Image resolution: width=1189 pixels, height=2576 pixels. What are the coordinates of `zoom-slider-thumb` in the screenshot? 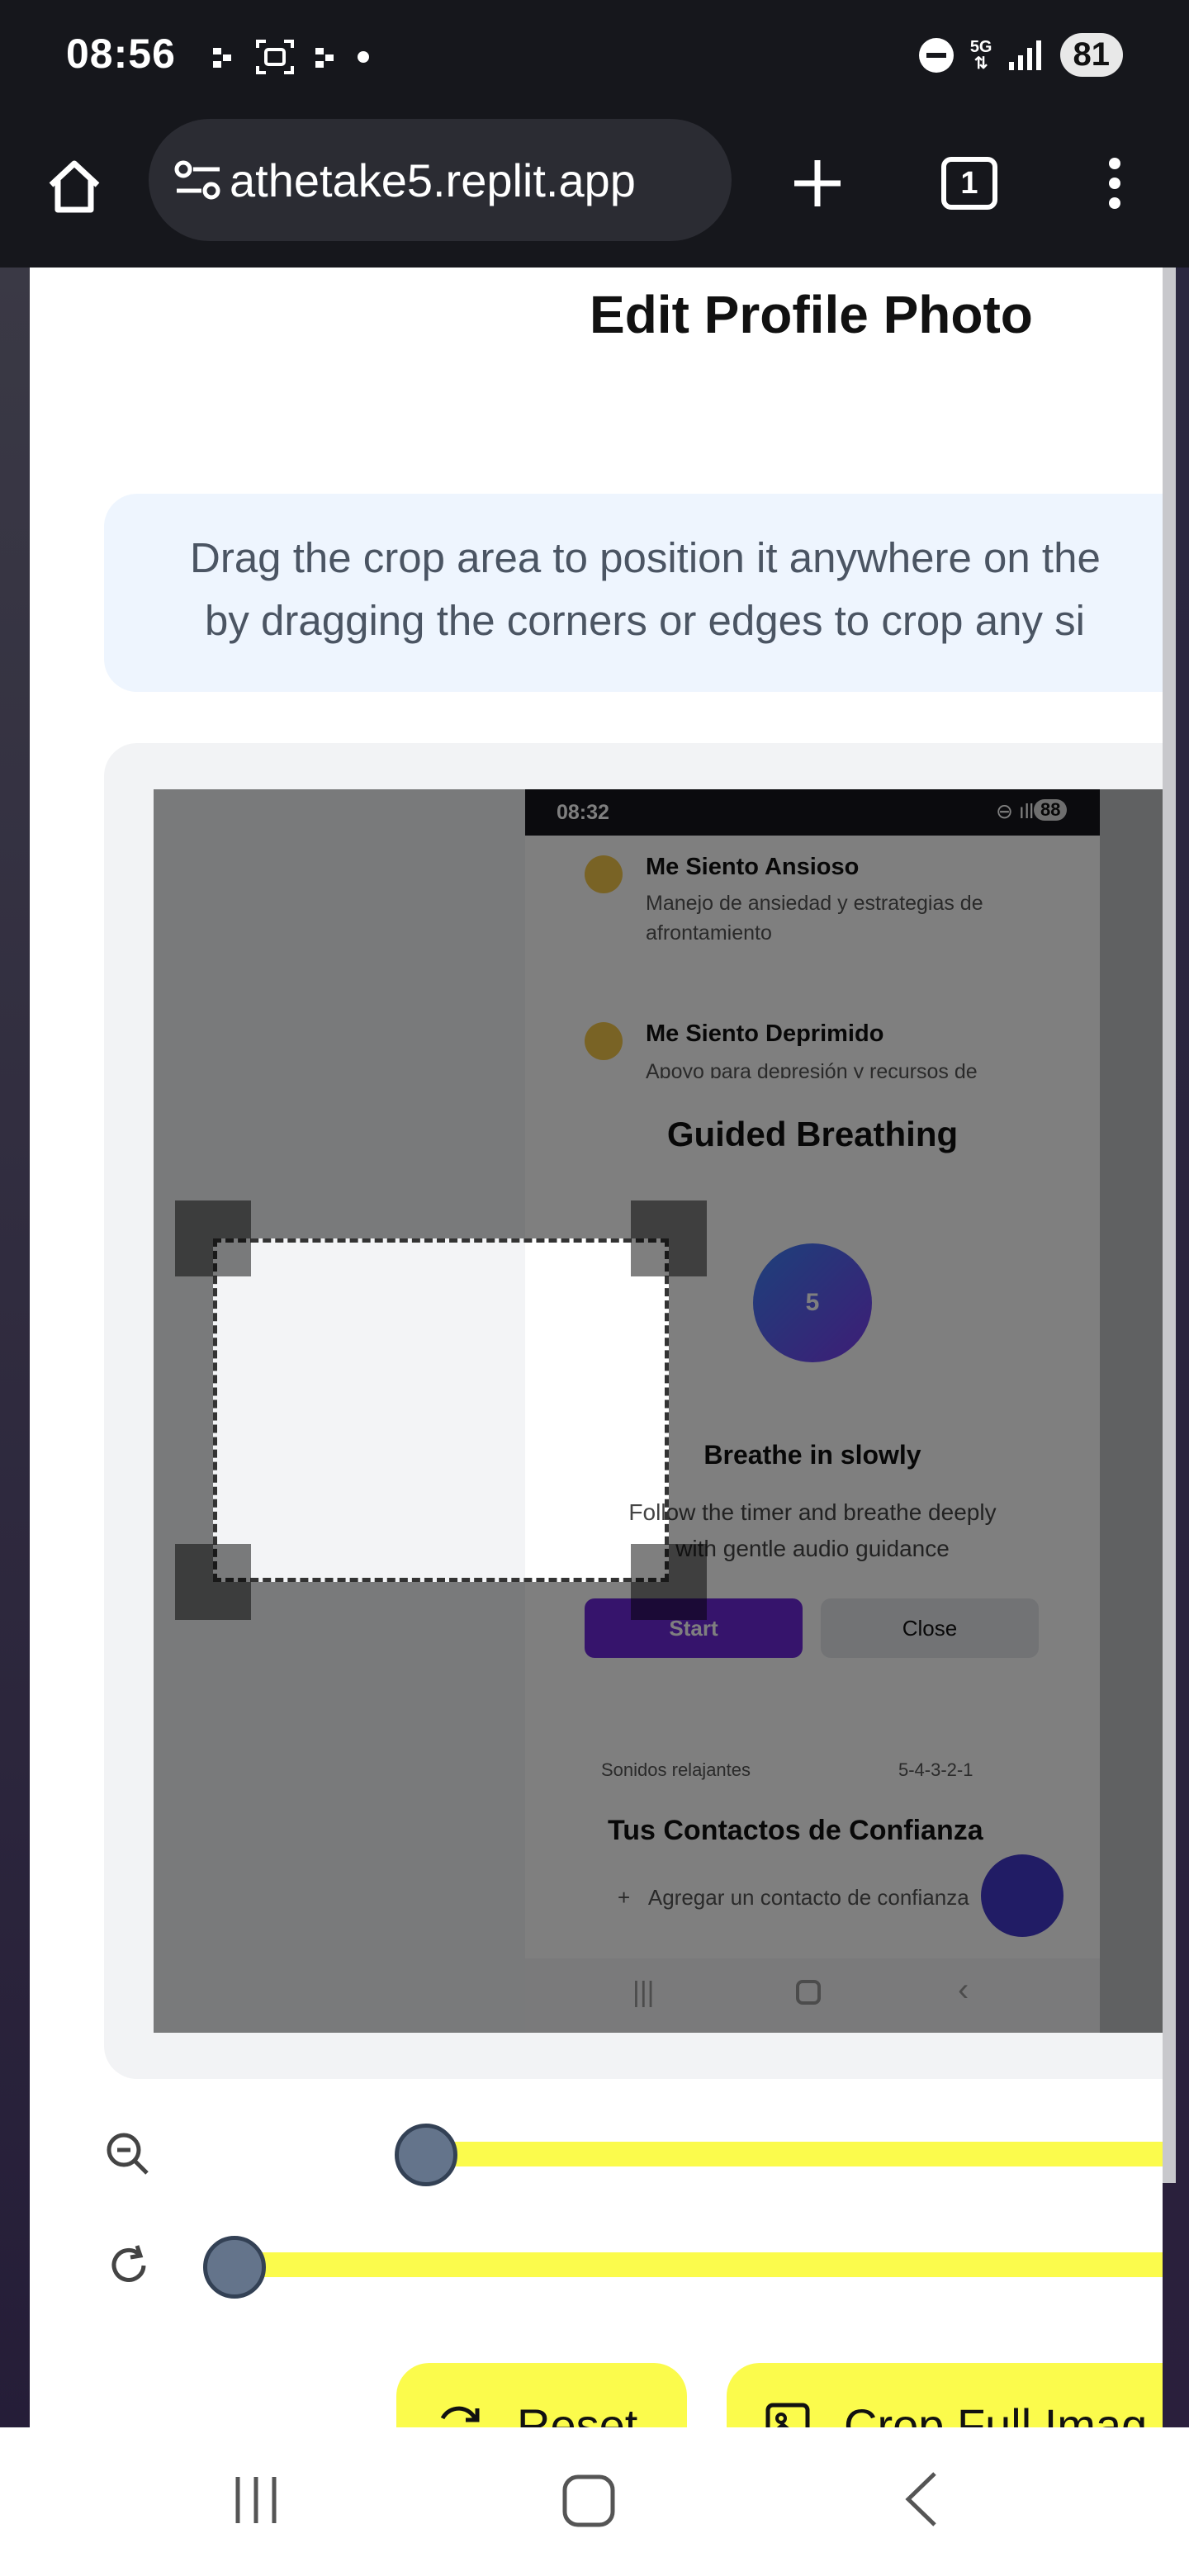 It's located at (426, 2155).